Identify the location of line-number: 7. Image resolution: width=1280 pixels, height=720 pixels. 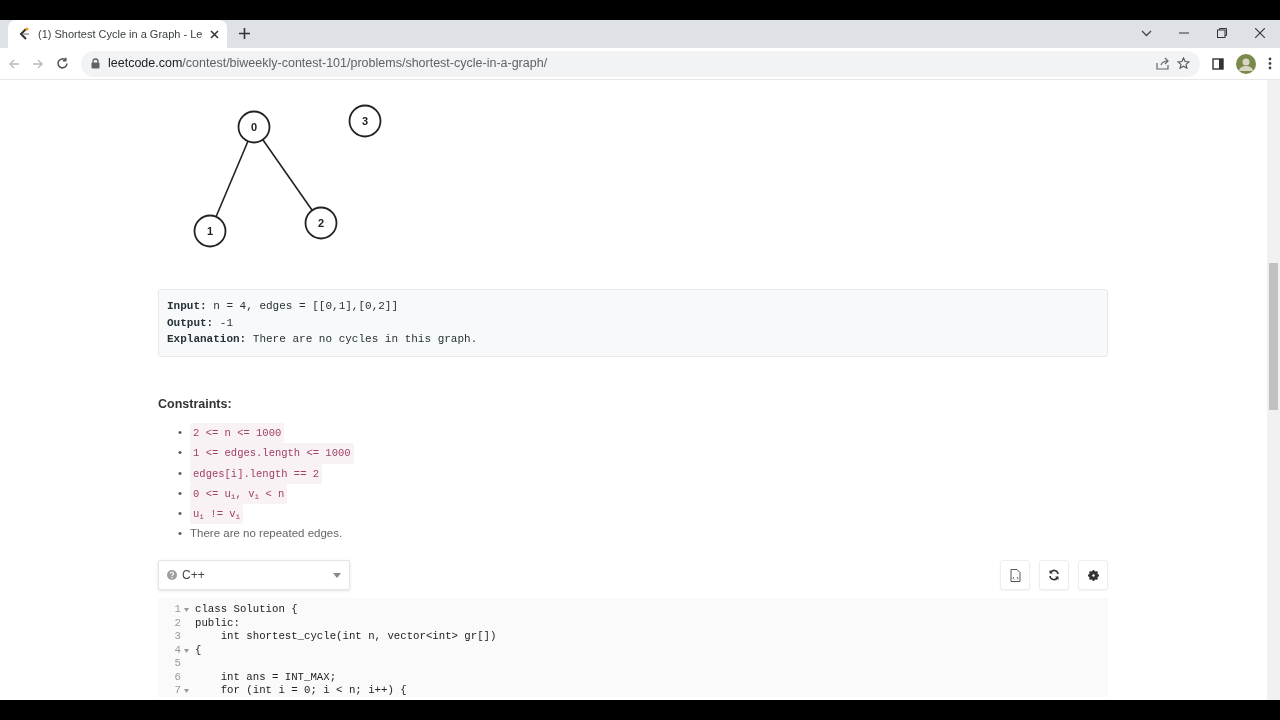
(177, 690).